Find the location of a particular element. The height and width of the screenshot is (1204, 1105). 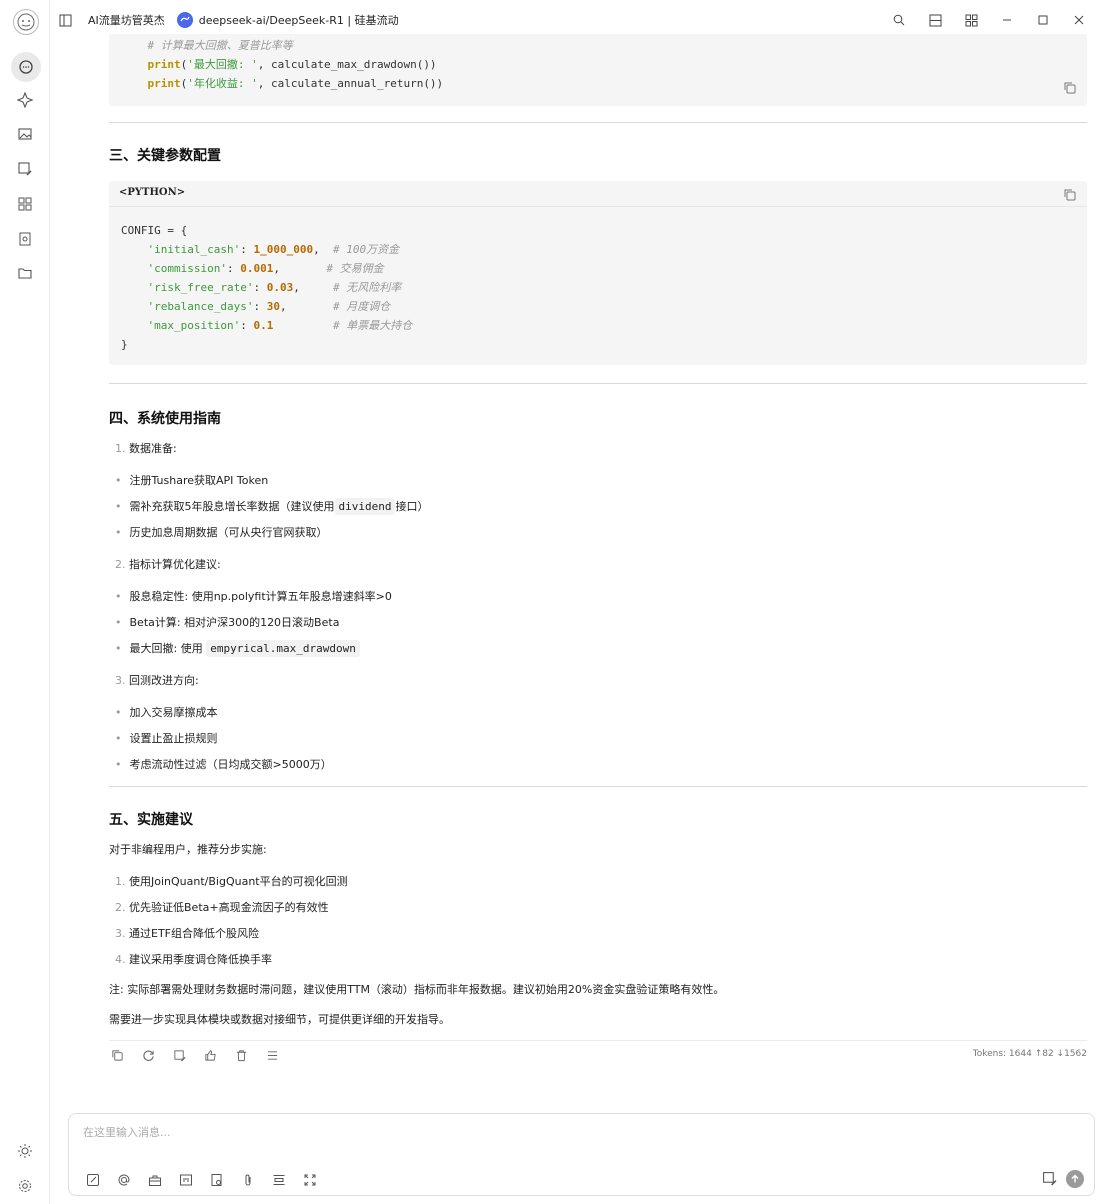

deepseek-logo-icon is located at coordinates (184, 20).